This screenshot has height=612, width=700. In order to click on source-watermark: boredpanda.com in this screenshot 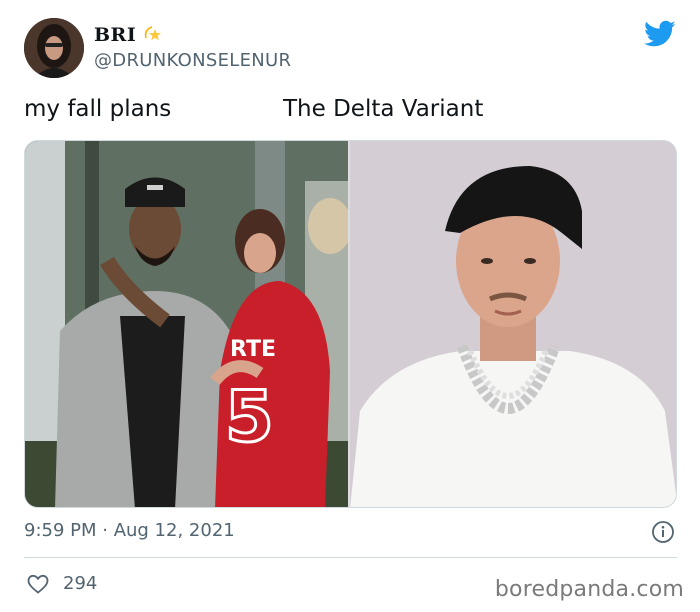, I will do `click(589, 589)`.